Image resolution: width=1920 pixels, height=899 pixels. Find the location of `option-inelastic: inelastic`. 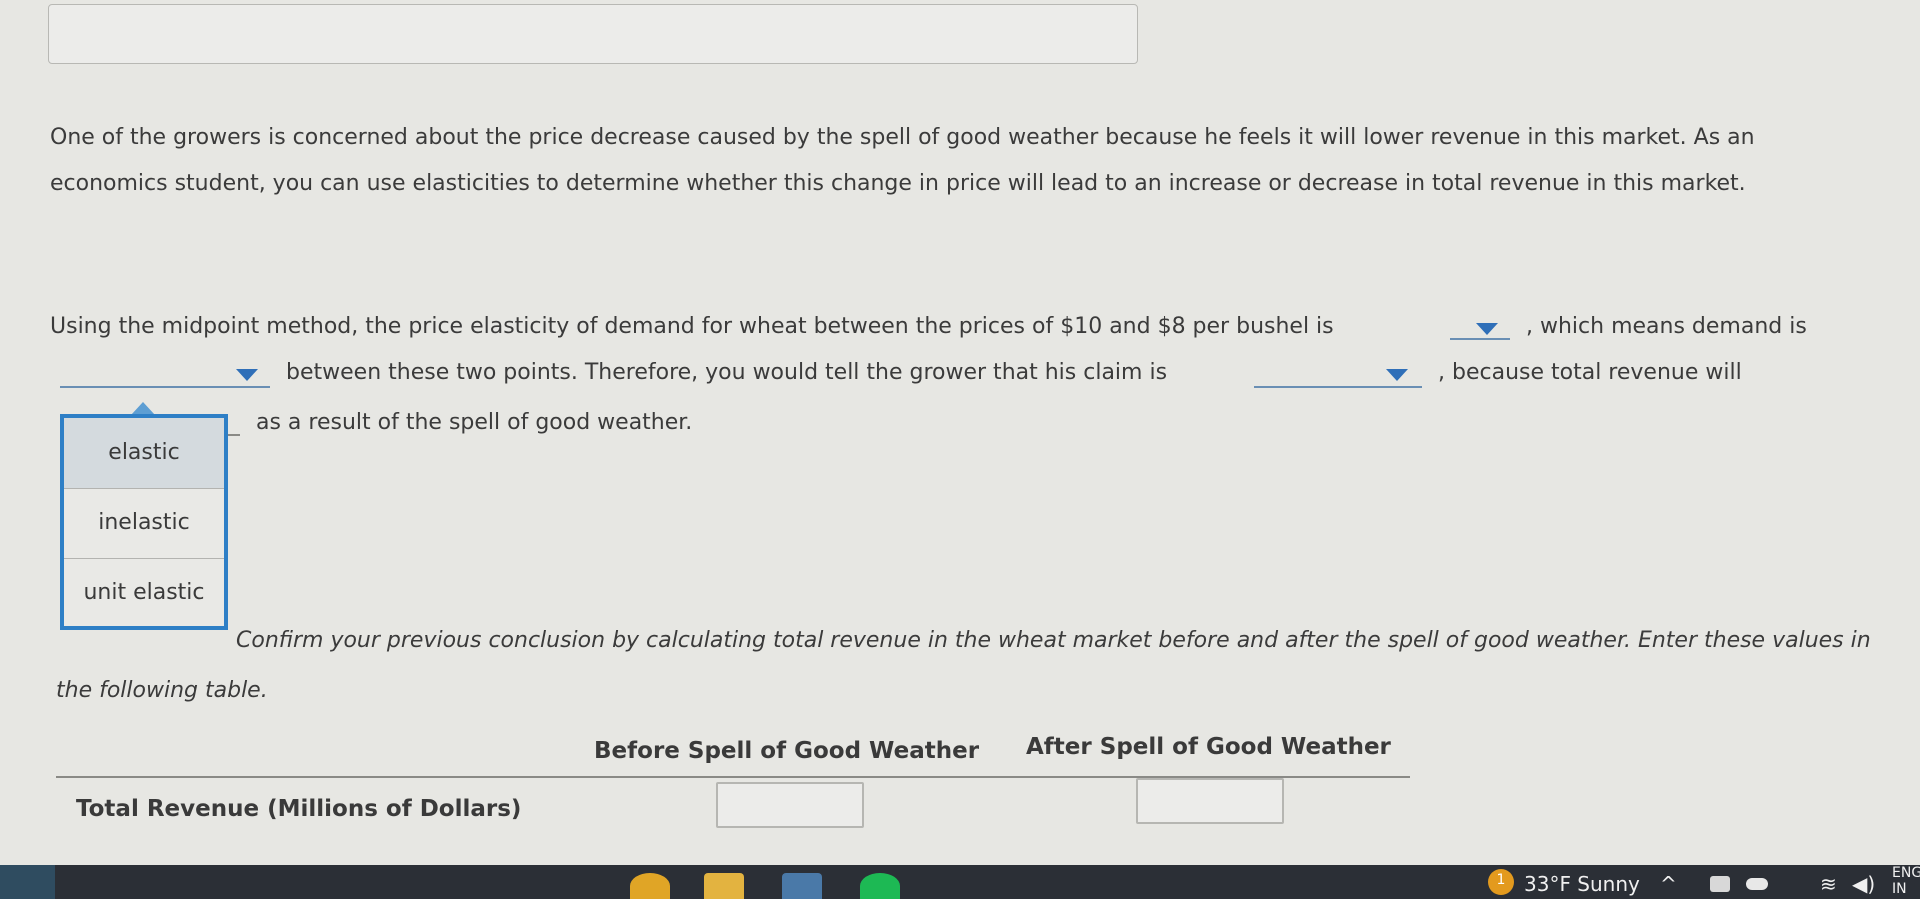

option-inelastic: inelastic is located at coordinates (144, 523).